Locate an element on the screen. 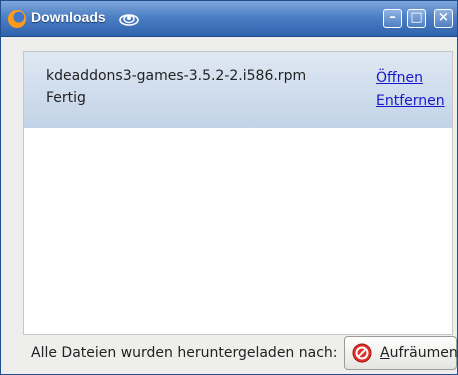  window-title: Downloads is located at coordinates (68, 17).